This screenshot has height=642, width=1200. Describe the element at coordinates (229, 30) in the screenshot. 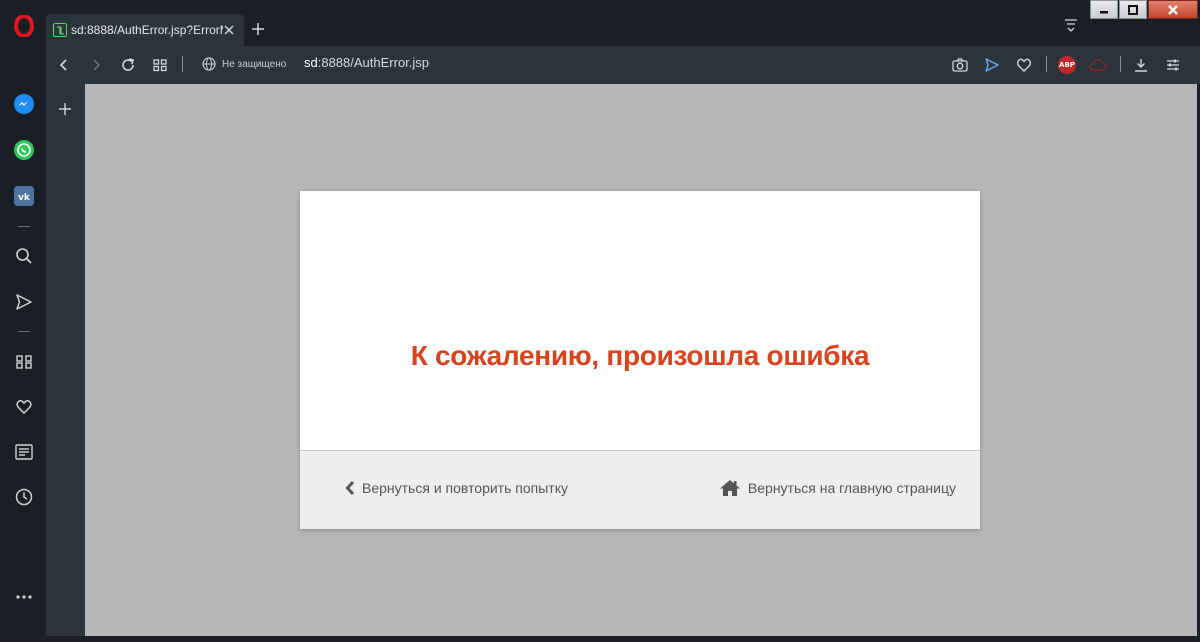

I see `close-tab-icon` at that location.